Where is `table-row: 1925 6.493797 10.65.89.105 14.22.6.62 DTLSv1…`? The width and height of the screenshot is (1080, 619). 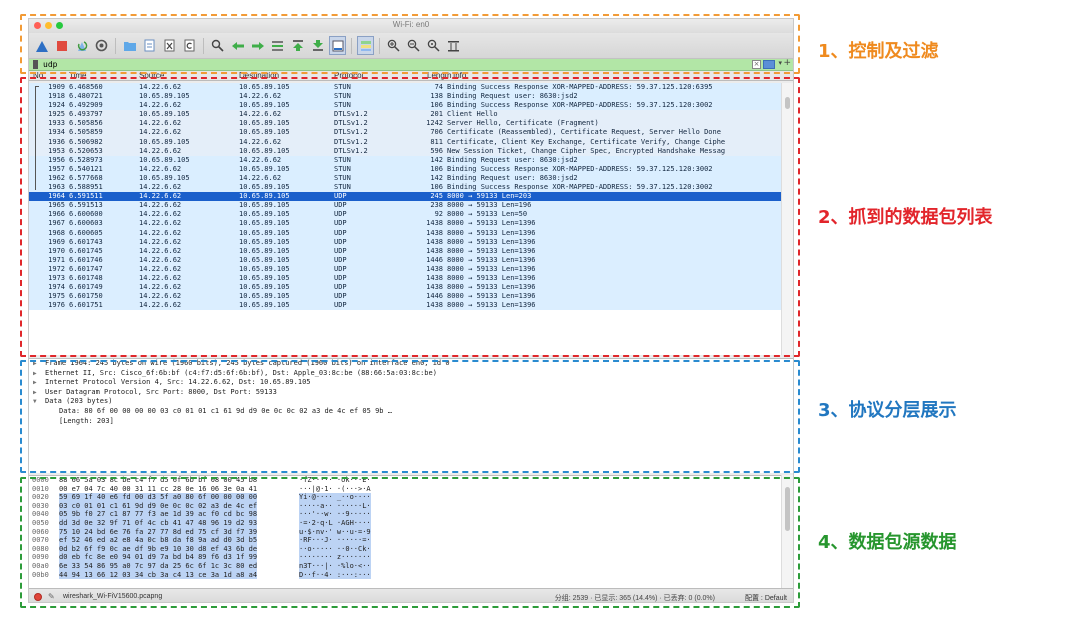 table-row: 1925 6.493797 10.65.89.105 14.22.6.62 DTLSv1… is located at coordinates (405, 115).